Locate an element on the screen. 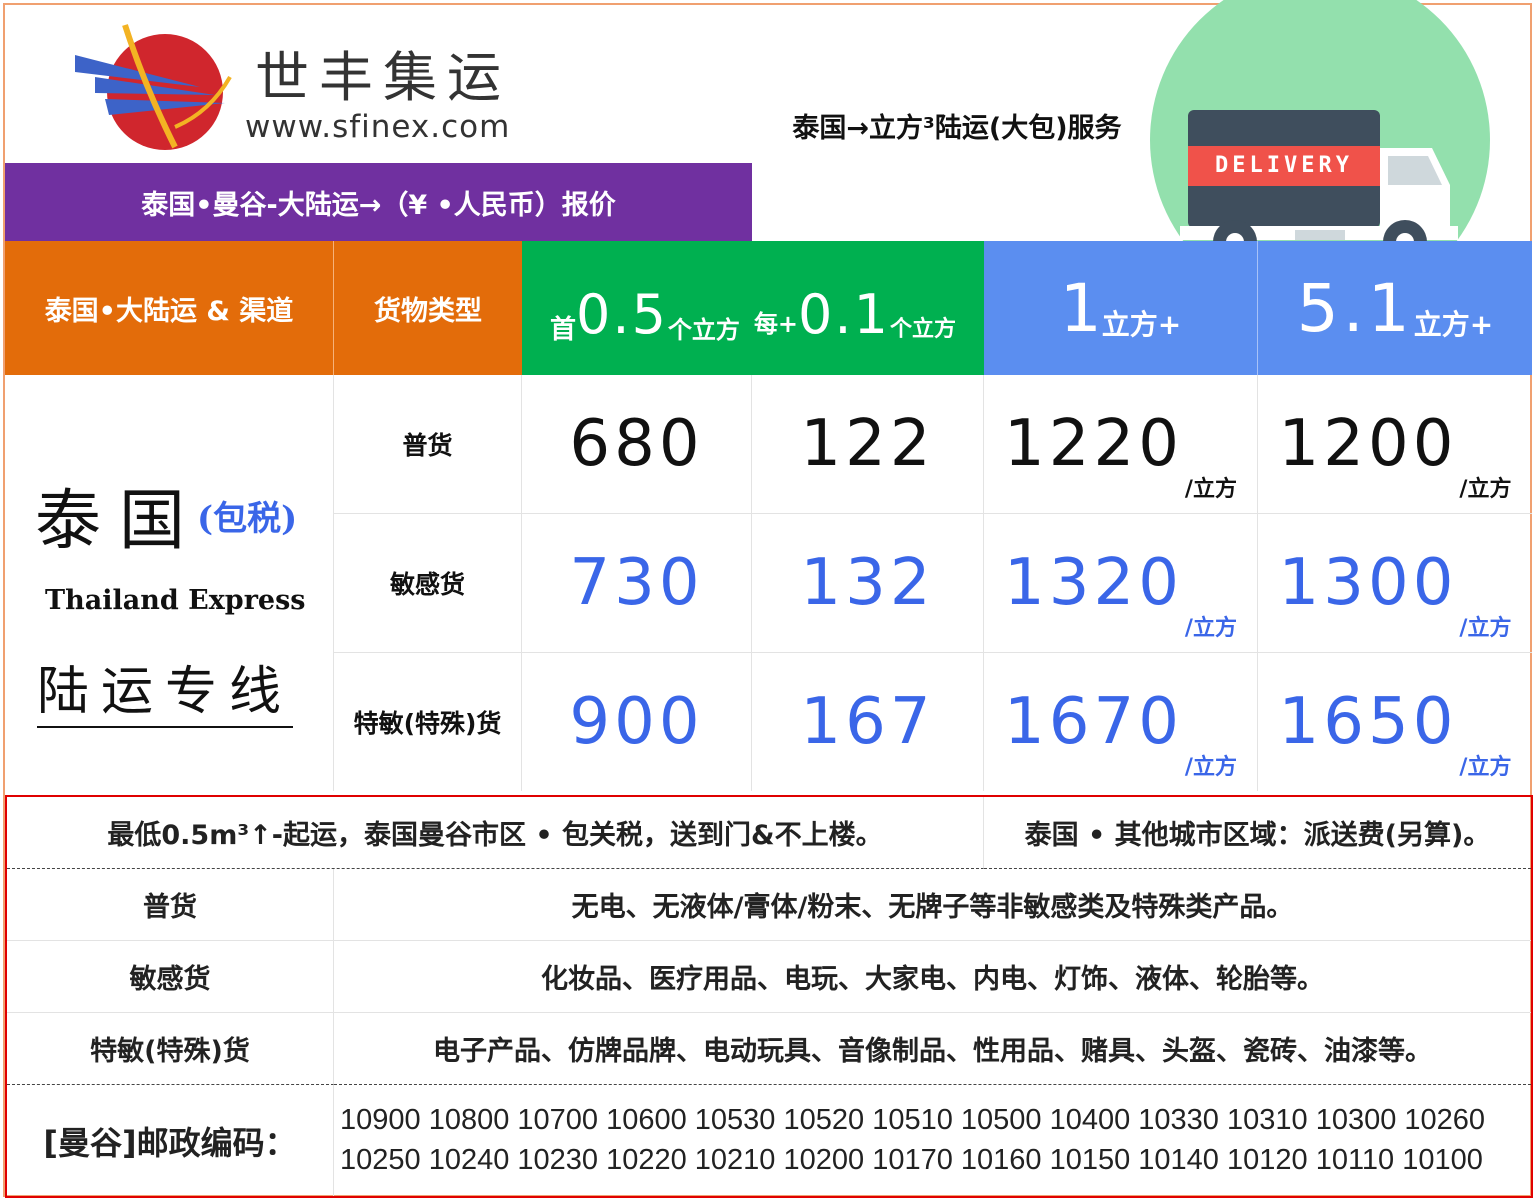 The height and width of the screenshot is (1200, 1535). quote-banner: 泰国•曼谷-大陆运→（¥ •人民币）报价 is located at coordinates (378, 202).